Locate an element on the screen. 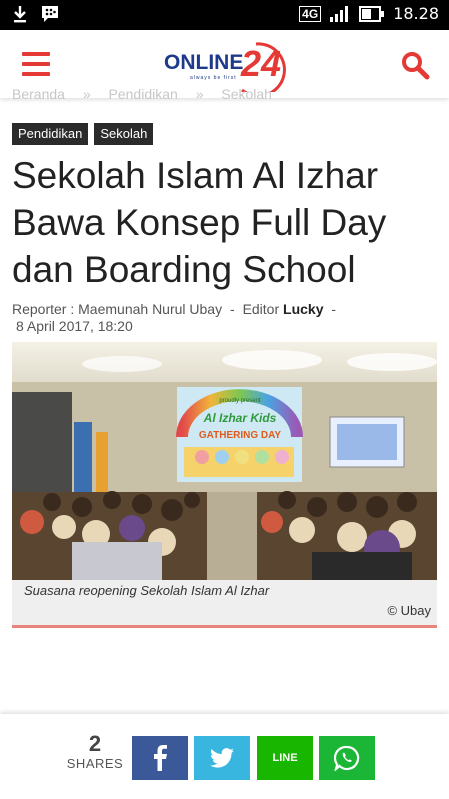 Image resolution: width=449 pixels, height=799 pixels. bbm-icon is located at coordinates (50, 14).